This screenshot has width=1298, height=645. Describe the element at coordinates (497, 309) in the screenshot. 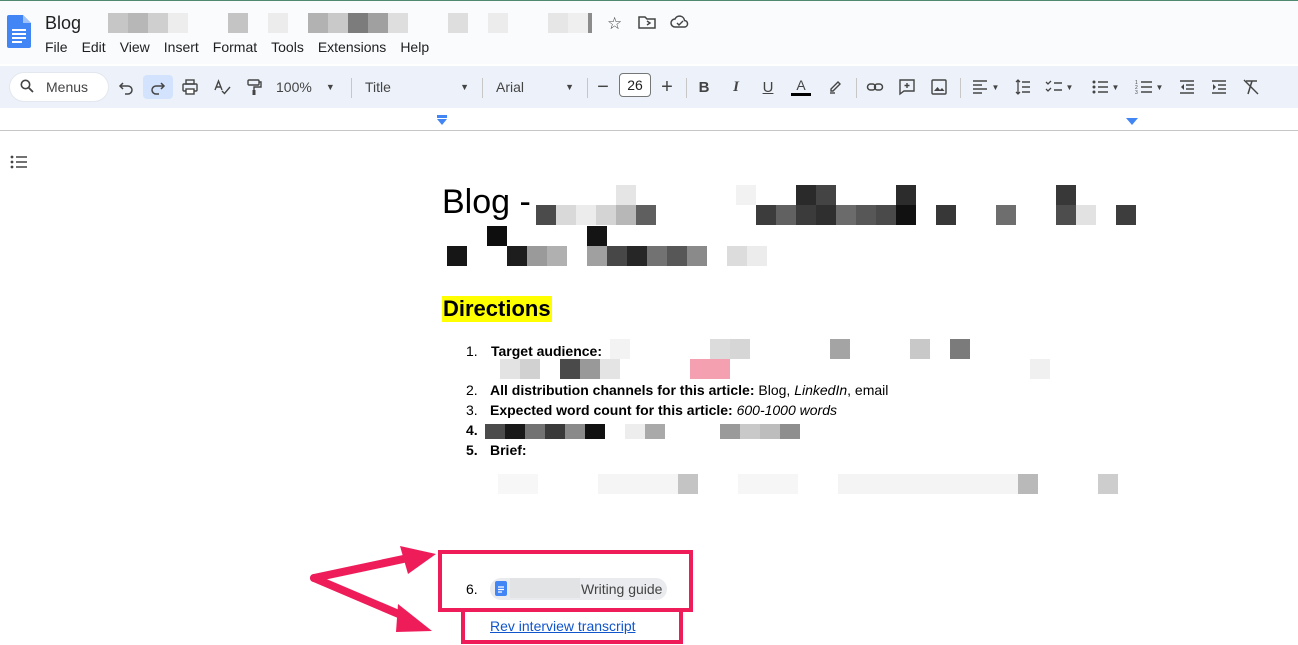

I see `directions-heading: Directions` at that location.